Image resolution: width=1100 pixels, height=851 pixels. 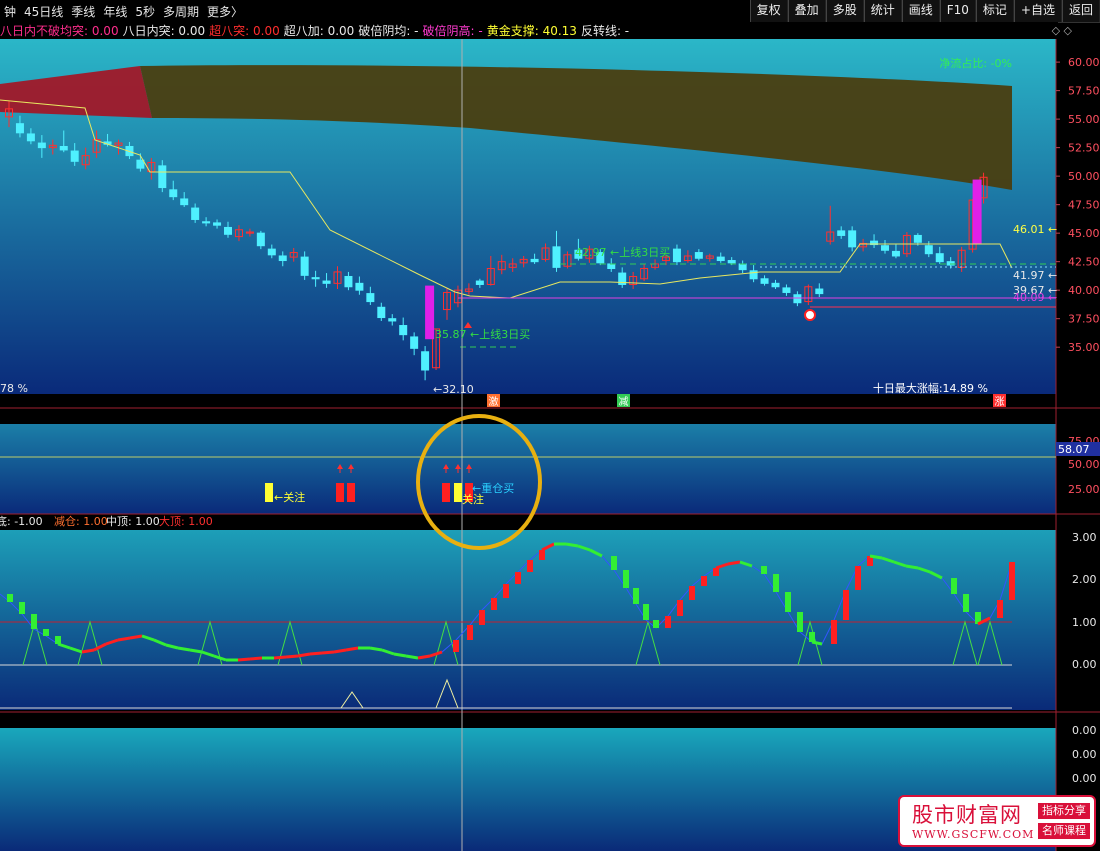 What do you see at coordinates (83, 11) in the screenshot?
I see `period-item-2: 季线` at bounding box center [83, 11].